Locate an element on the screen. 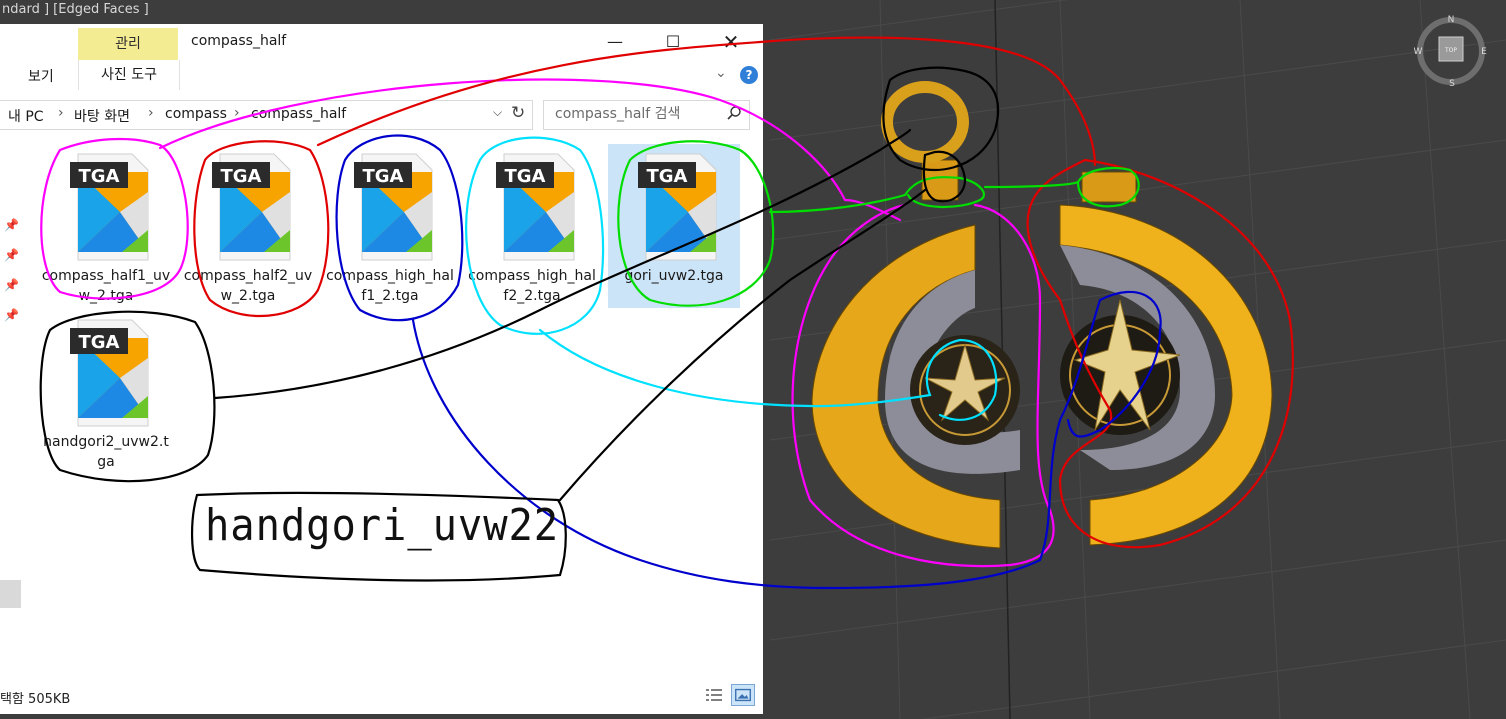 This screenshot has height=719, width=1506. file-item: TGA compass_half2_uvw_2.tga is located at coordinates (248, 226).